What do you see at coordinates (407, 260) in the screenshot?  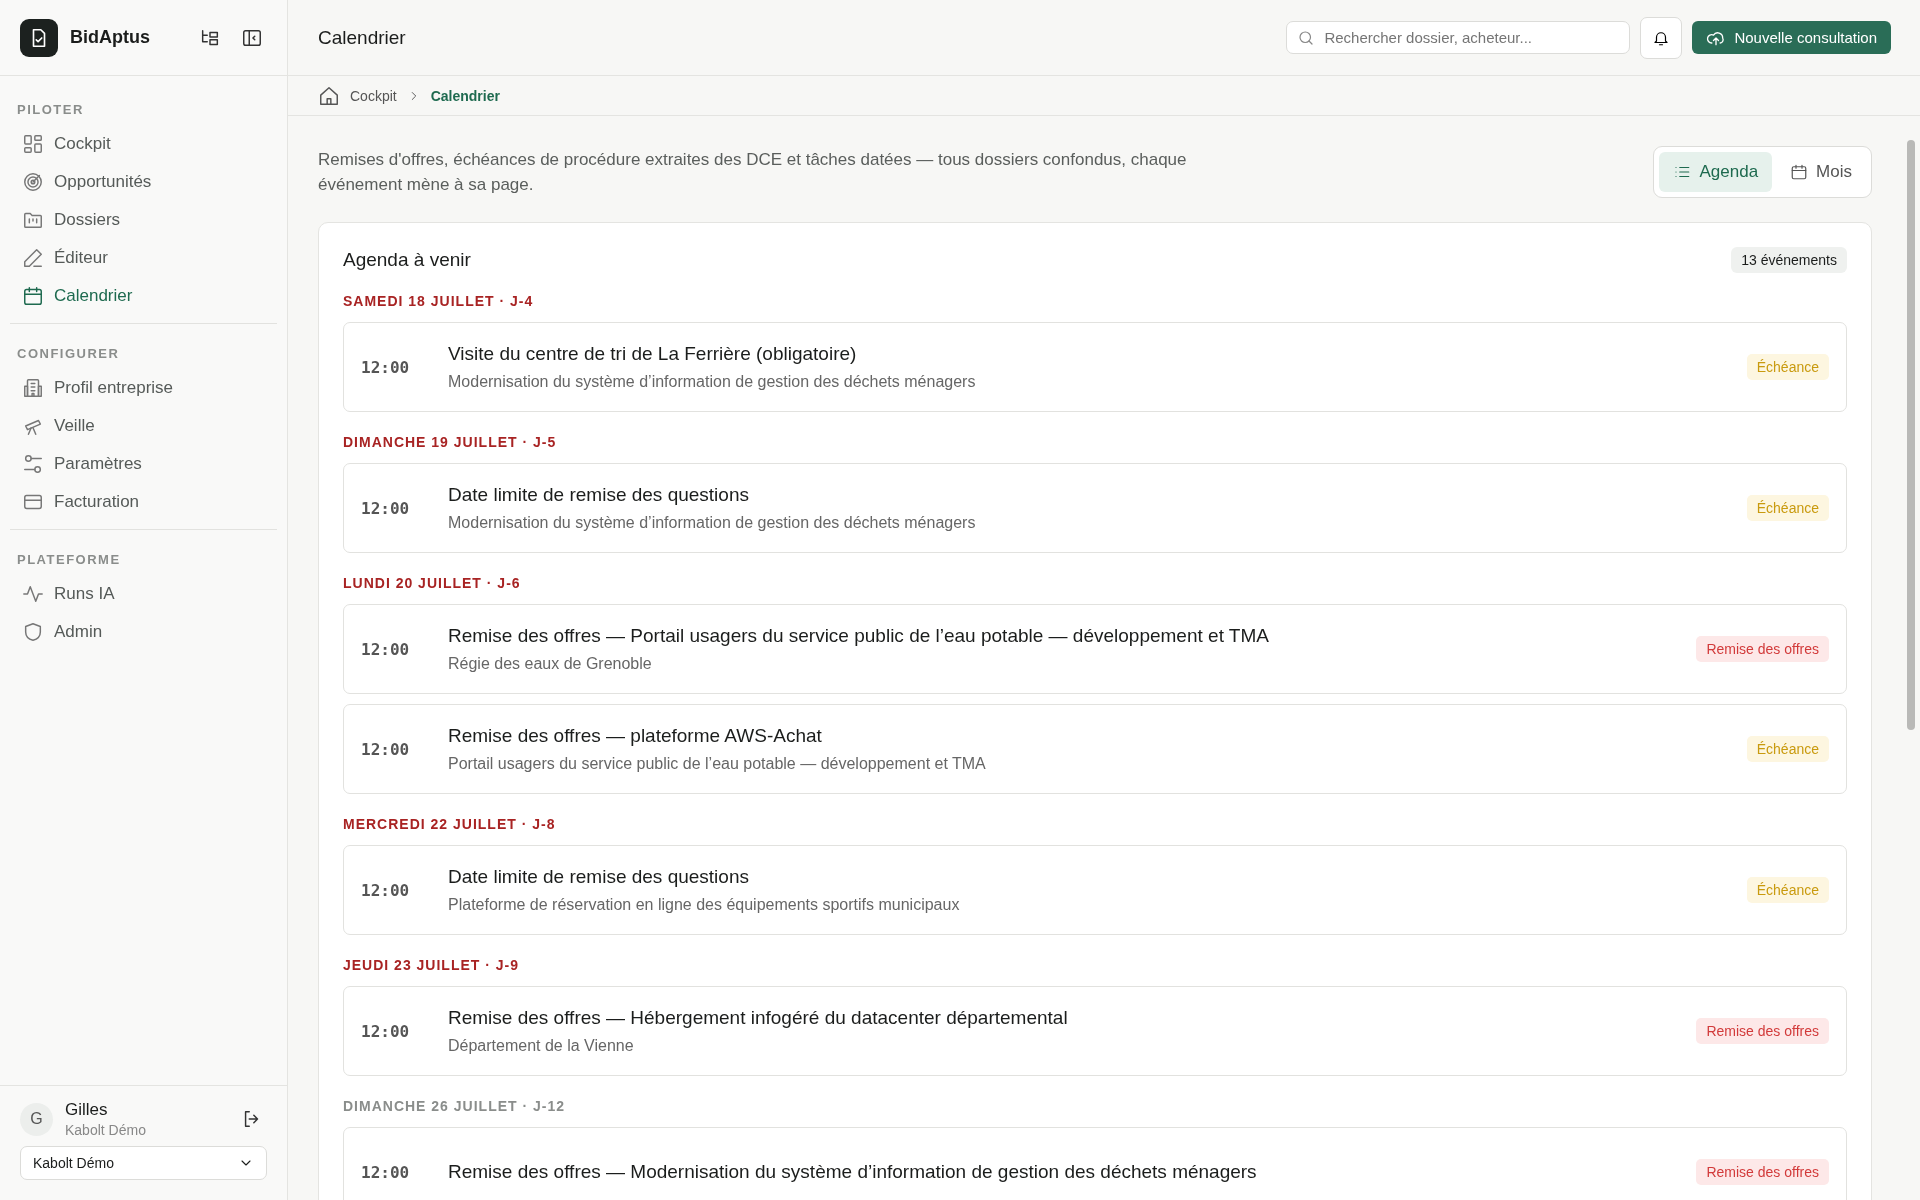 I see `card-title: Agenda à venir` at bounding box center [407, 260].